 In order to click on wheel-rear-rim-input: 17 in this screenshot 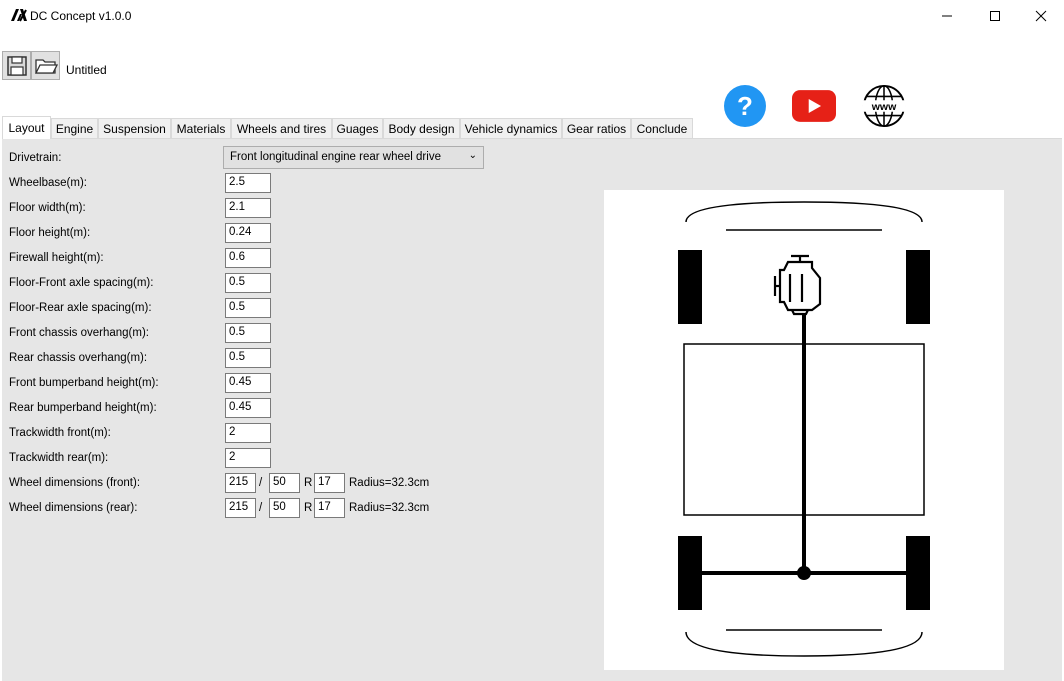, I will do `click(329, 508)`.